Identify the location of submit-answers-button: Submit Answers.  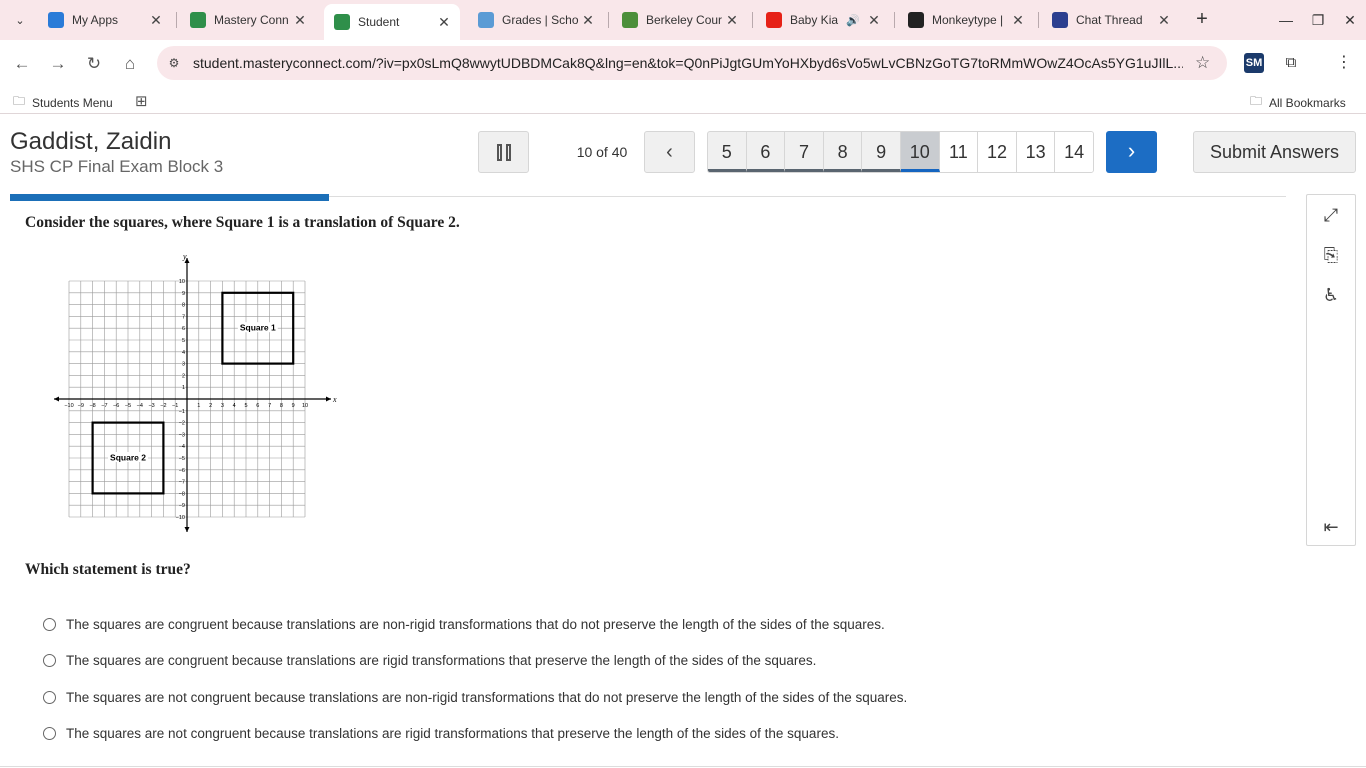
(1274, 152).